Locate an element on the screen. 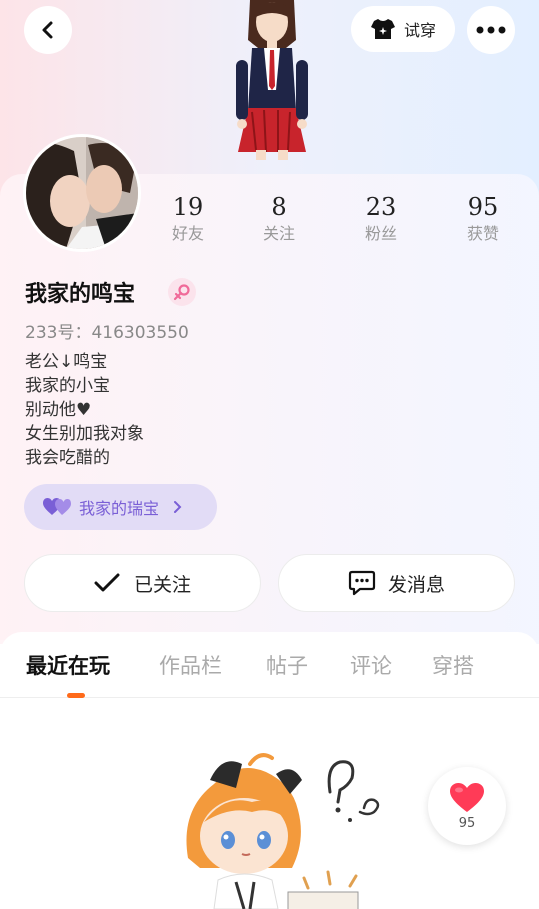 Image resolution: width=539 pixels, height=909 pixels. bio-line: 别动他♥ is located at coordinates (58, 410).